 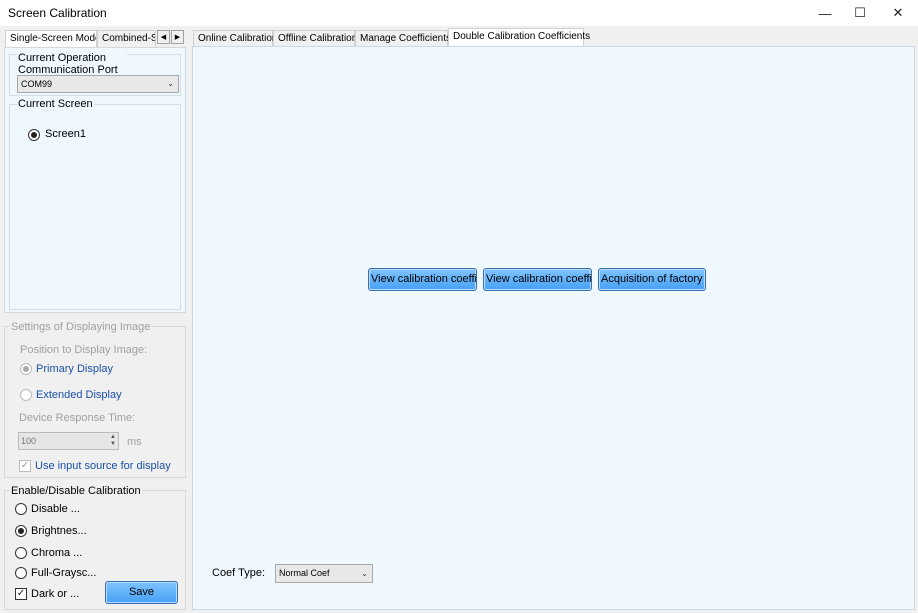 I want to click on tab-scroll-left-button: ◀, so click(x=163, y=37).